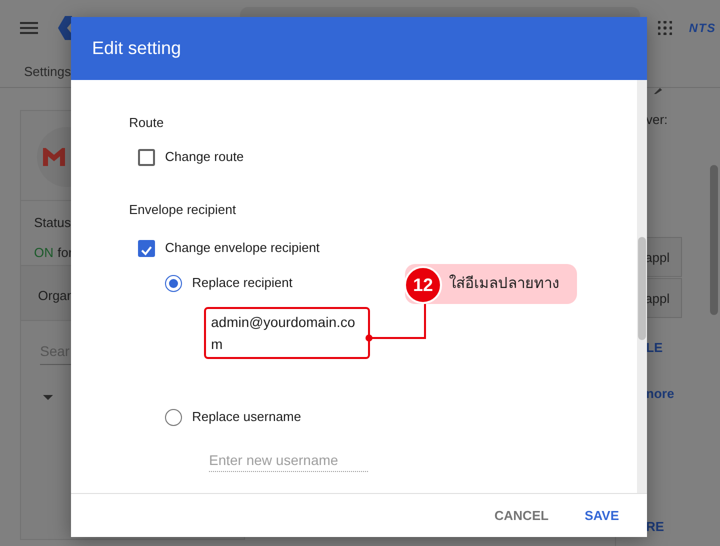 The width and height of the screenshot is (720, 546). What do you see at coordinates (183, 210) in the screenshot?
I see `section-heading: Envelope recipient` at bounding box center [183, 210].